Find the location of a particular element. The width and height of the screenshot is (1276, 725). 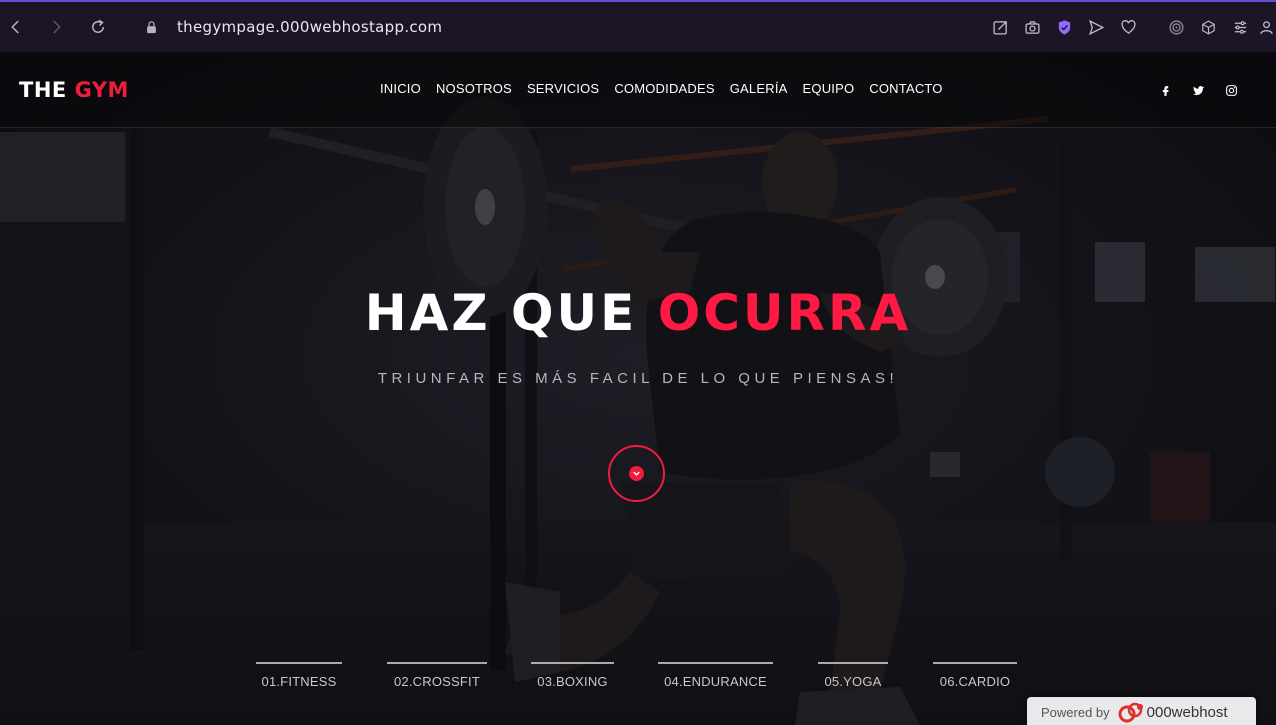

camera-icon is located at coordinates (1032, 27).